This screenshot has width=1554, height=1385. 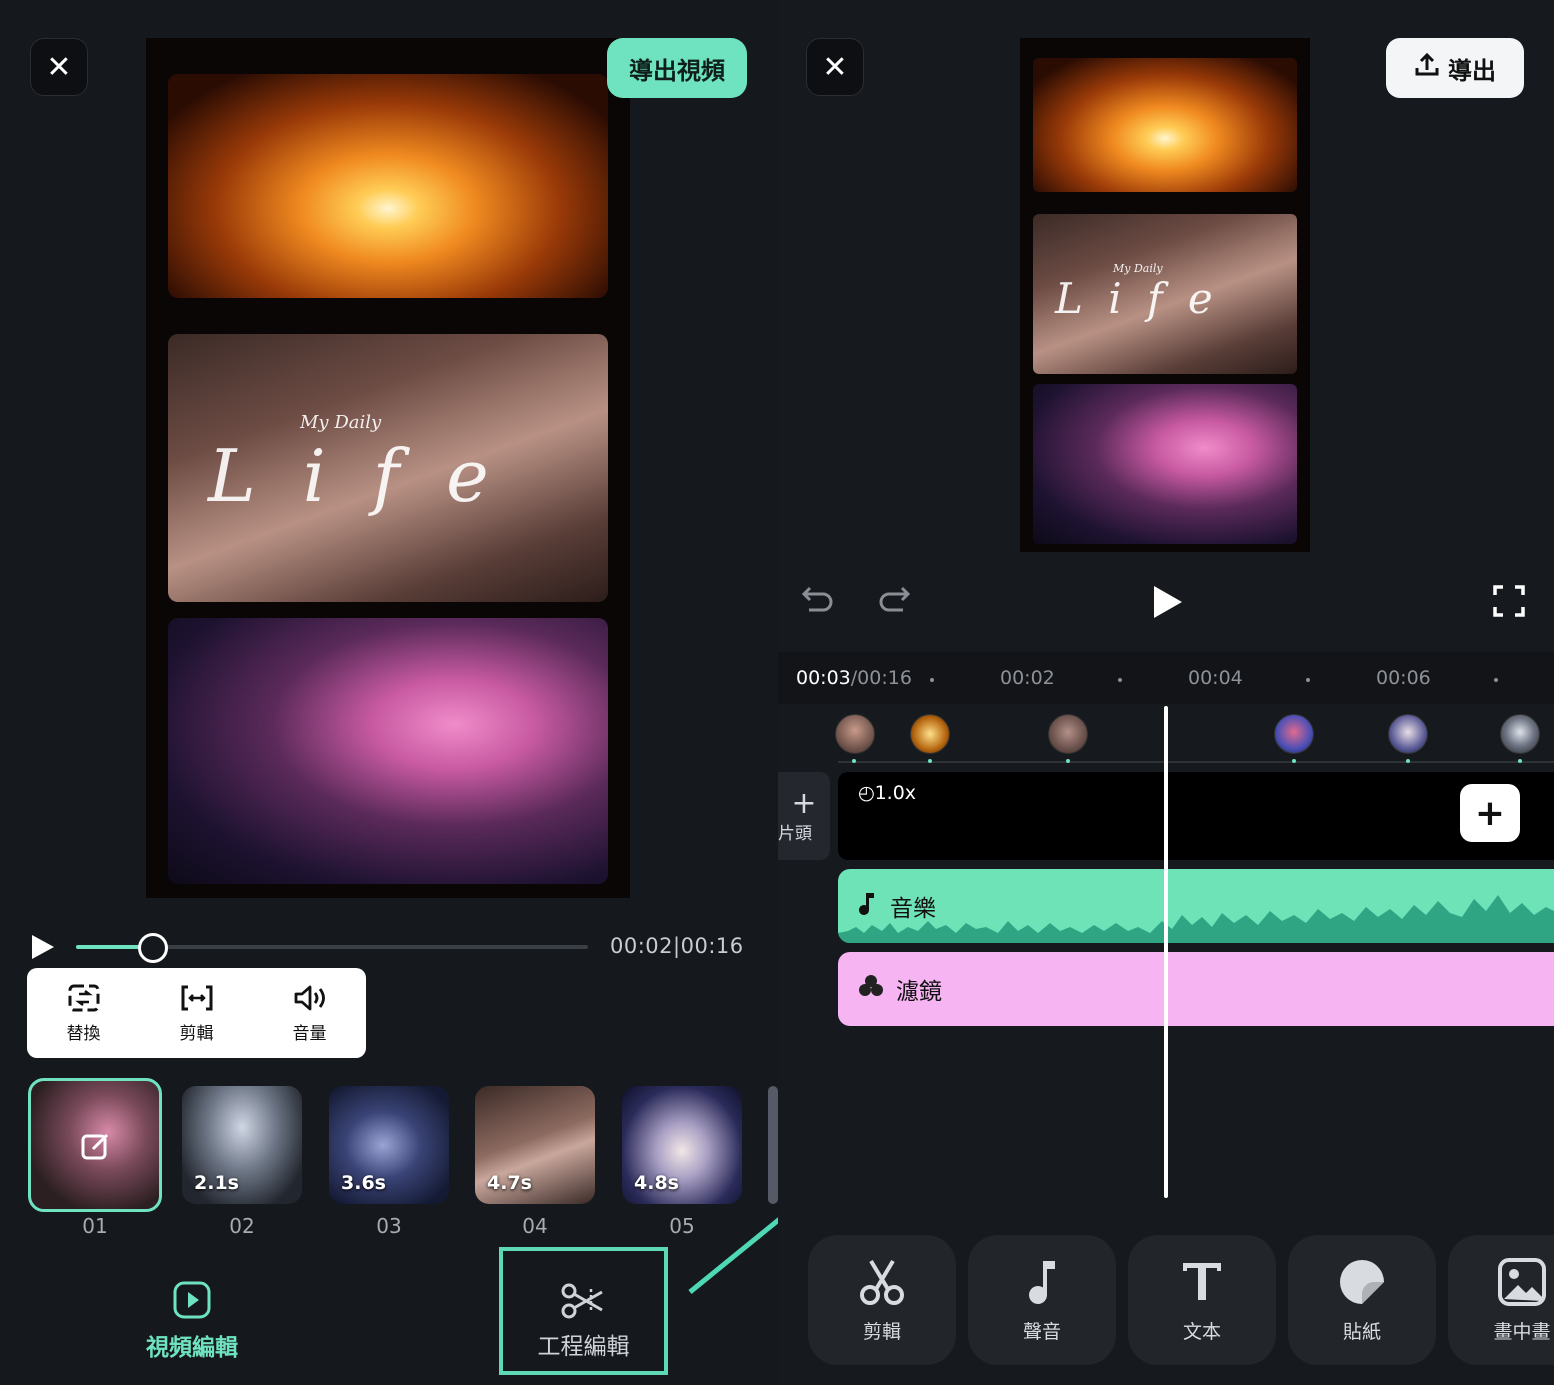 I want to click on nav-project-edit: 工程編輯, so click(x=583, y=1311).